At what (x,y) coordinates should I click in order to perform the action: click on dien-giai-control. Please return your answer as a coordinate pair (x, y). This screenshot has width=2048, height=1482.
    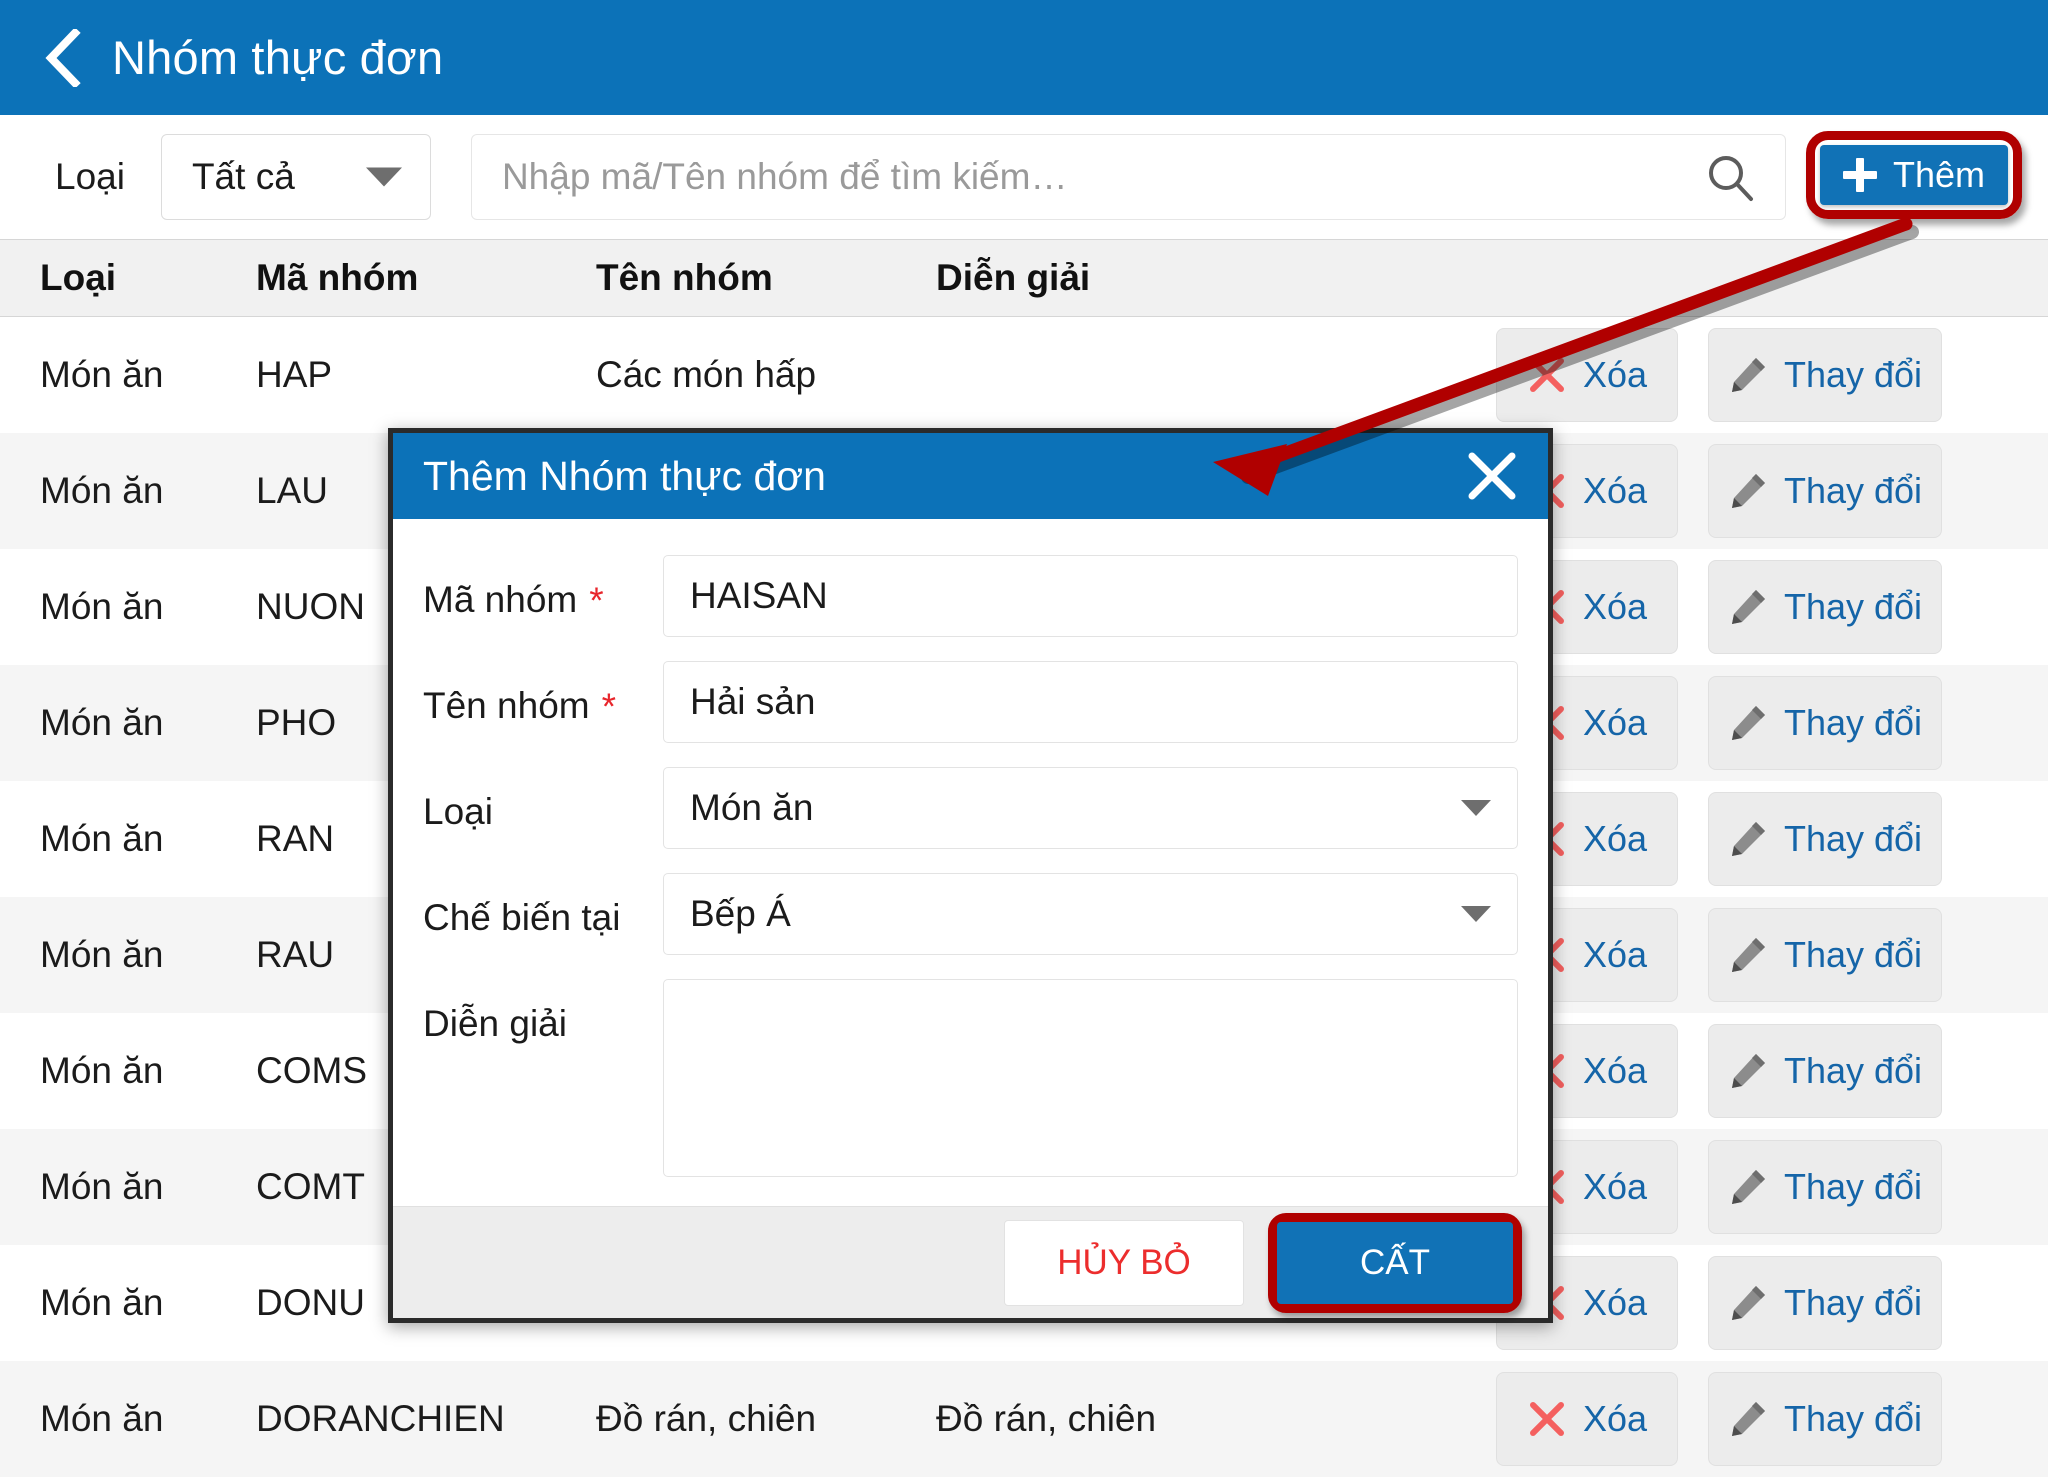
    Looking at the image, I should click on (1090, 1080).